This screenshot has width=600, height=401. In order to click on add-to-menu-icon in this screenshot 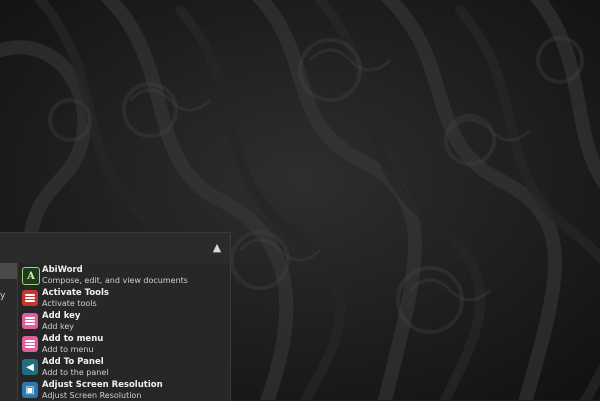, I will do `click(30, 344)`.